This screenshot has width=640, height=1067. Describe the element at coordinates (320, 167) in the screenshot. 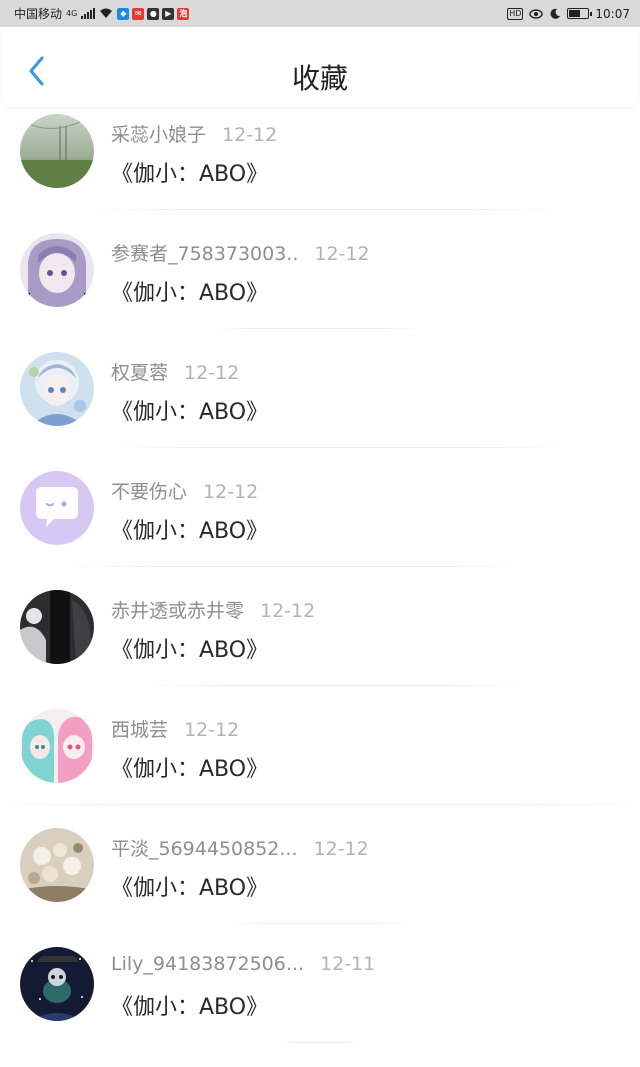

I see `favorite-list-item: 采蕊小娘子 12-12 《伽小：ABO》` at that location.